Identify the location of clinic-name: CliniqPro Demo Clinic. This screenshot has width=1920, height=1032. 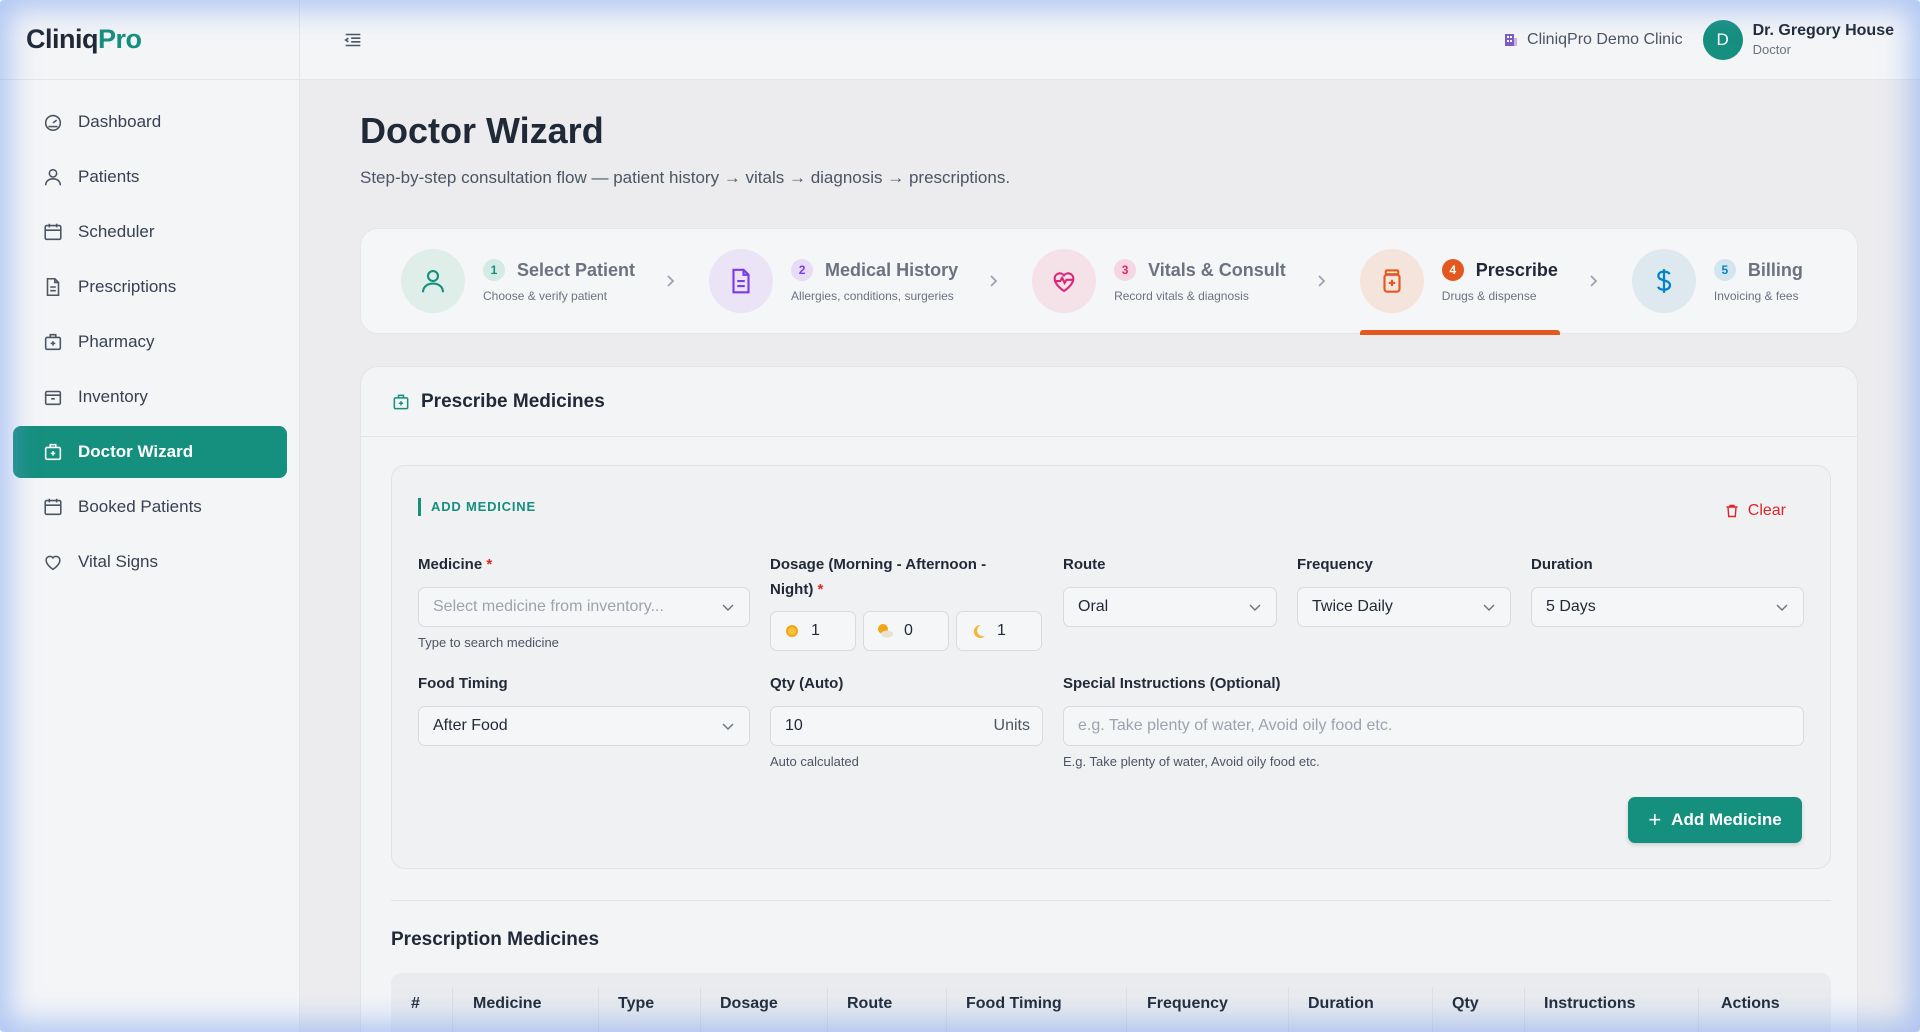
(1605, 39).